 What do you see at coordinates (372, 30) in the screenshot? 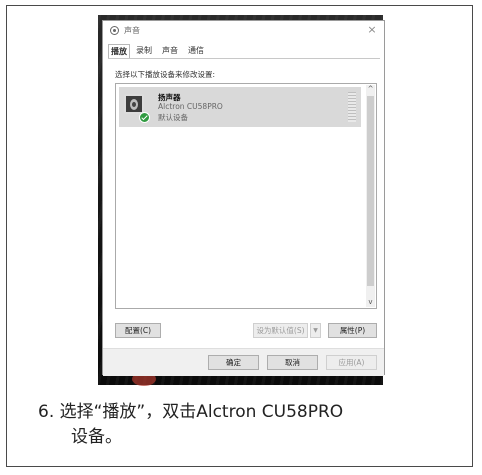
I see `close-button: ×` at bounding box center [372, 30].